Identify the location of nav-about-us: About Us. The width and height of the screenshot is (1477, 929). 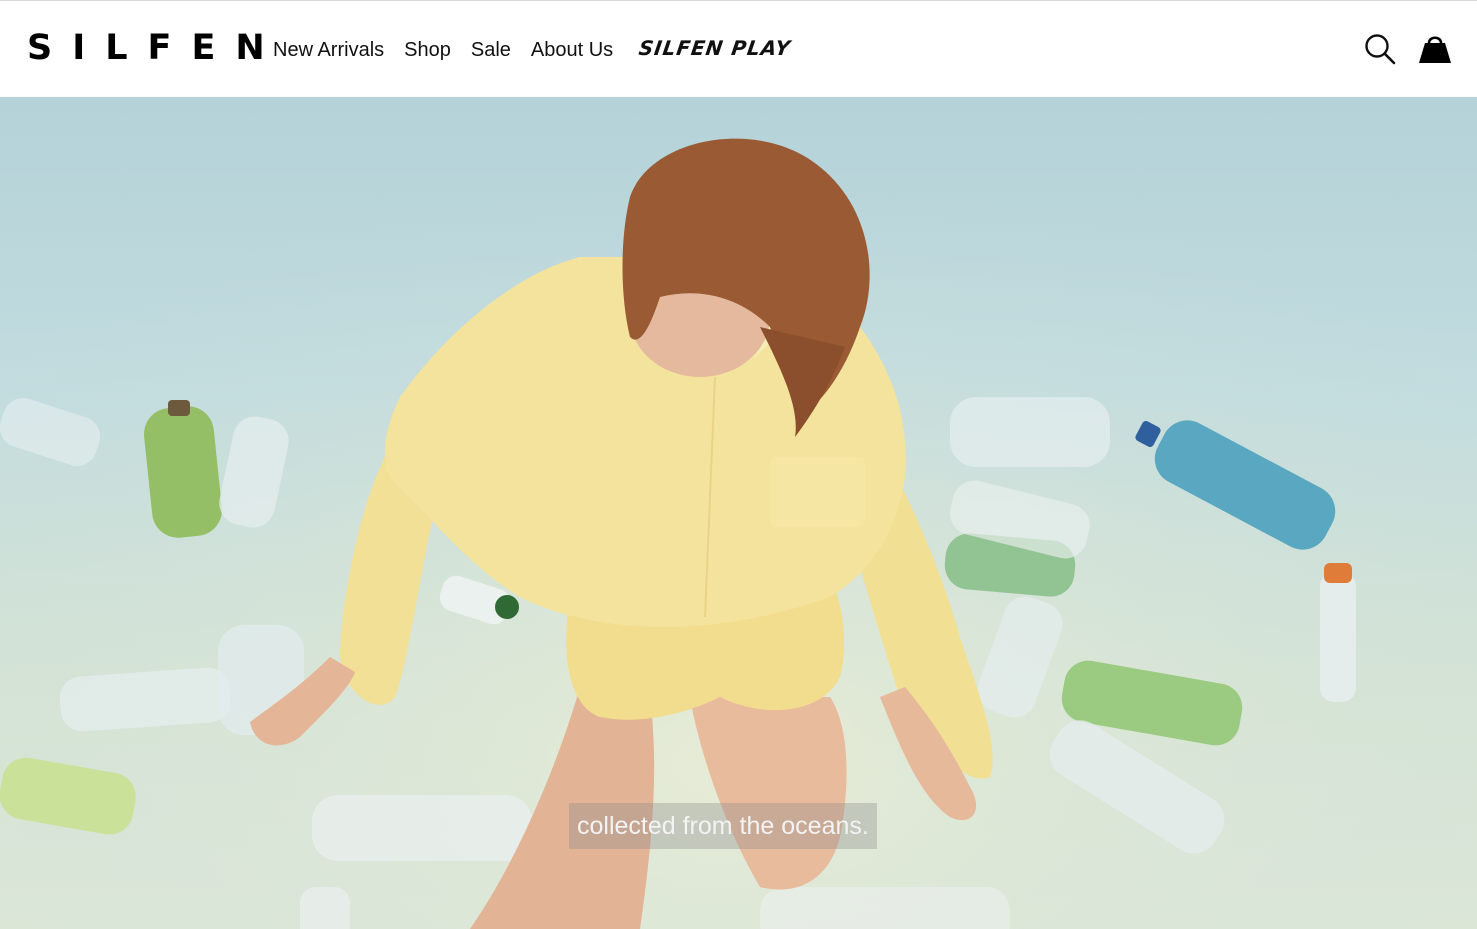
(572, 50).